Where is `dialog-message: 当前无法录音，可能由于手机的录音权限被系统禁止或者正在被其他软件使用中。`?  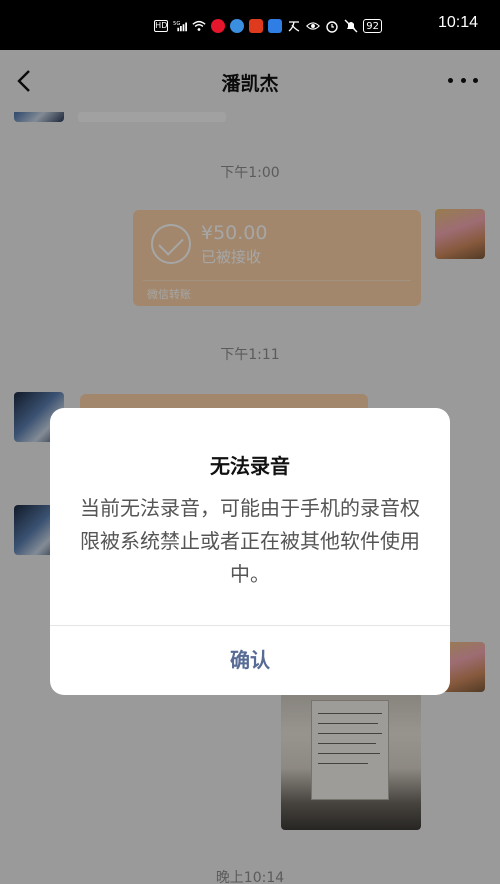 dialog-message: 当前无法录音，可能由于手机的录音权限被系统禁止或者正在被其他软件使用中。 is located at coordinates (250, 541).